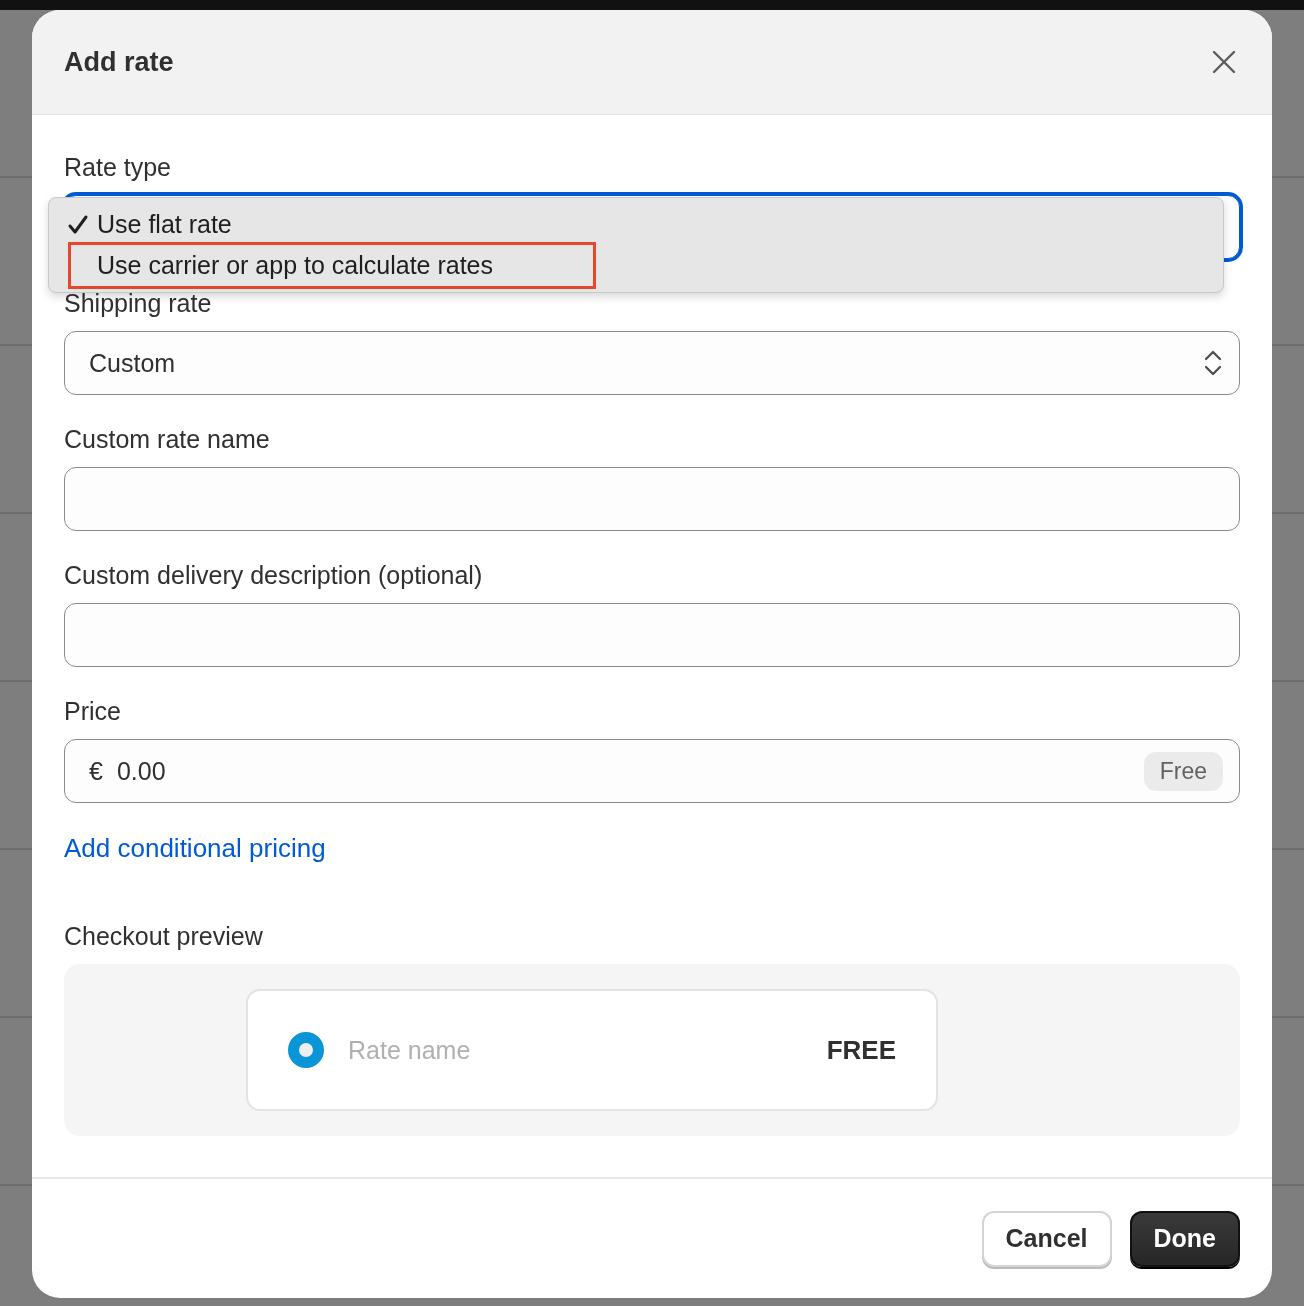 This screenshot has width=1304, height=1306. What do you see at coordinates (118, 167) in the screenshot?
I see `field-label: Rate type` at bounding box center [118, 167].